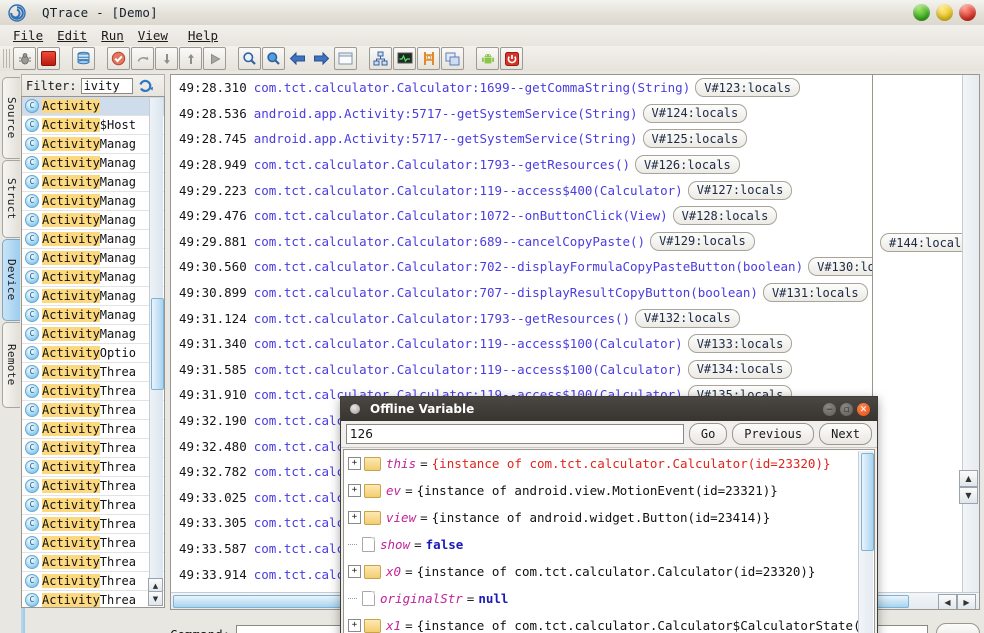 The image size is (984, 633). I want to click on forward-arrow-icon, so click(321, 58).